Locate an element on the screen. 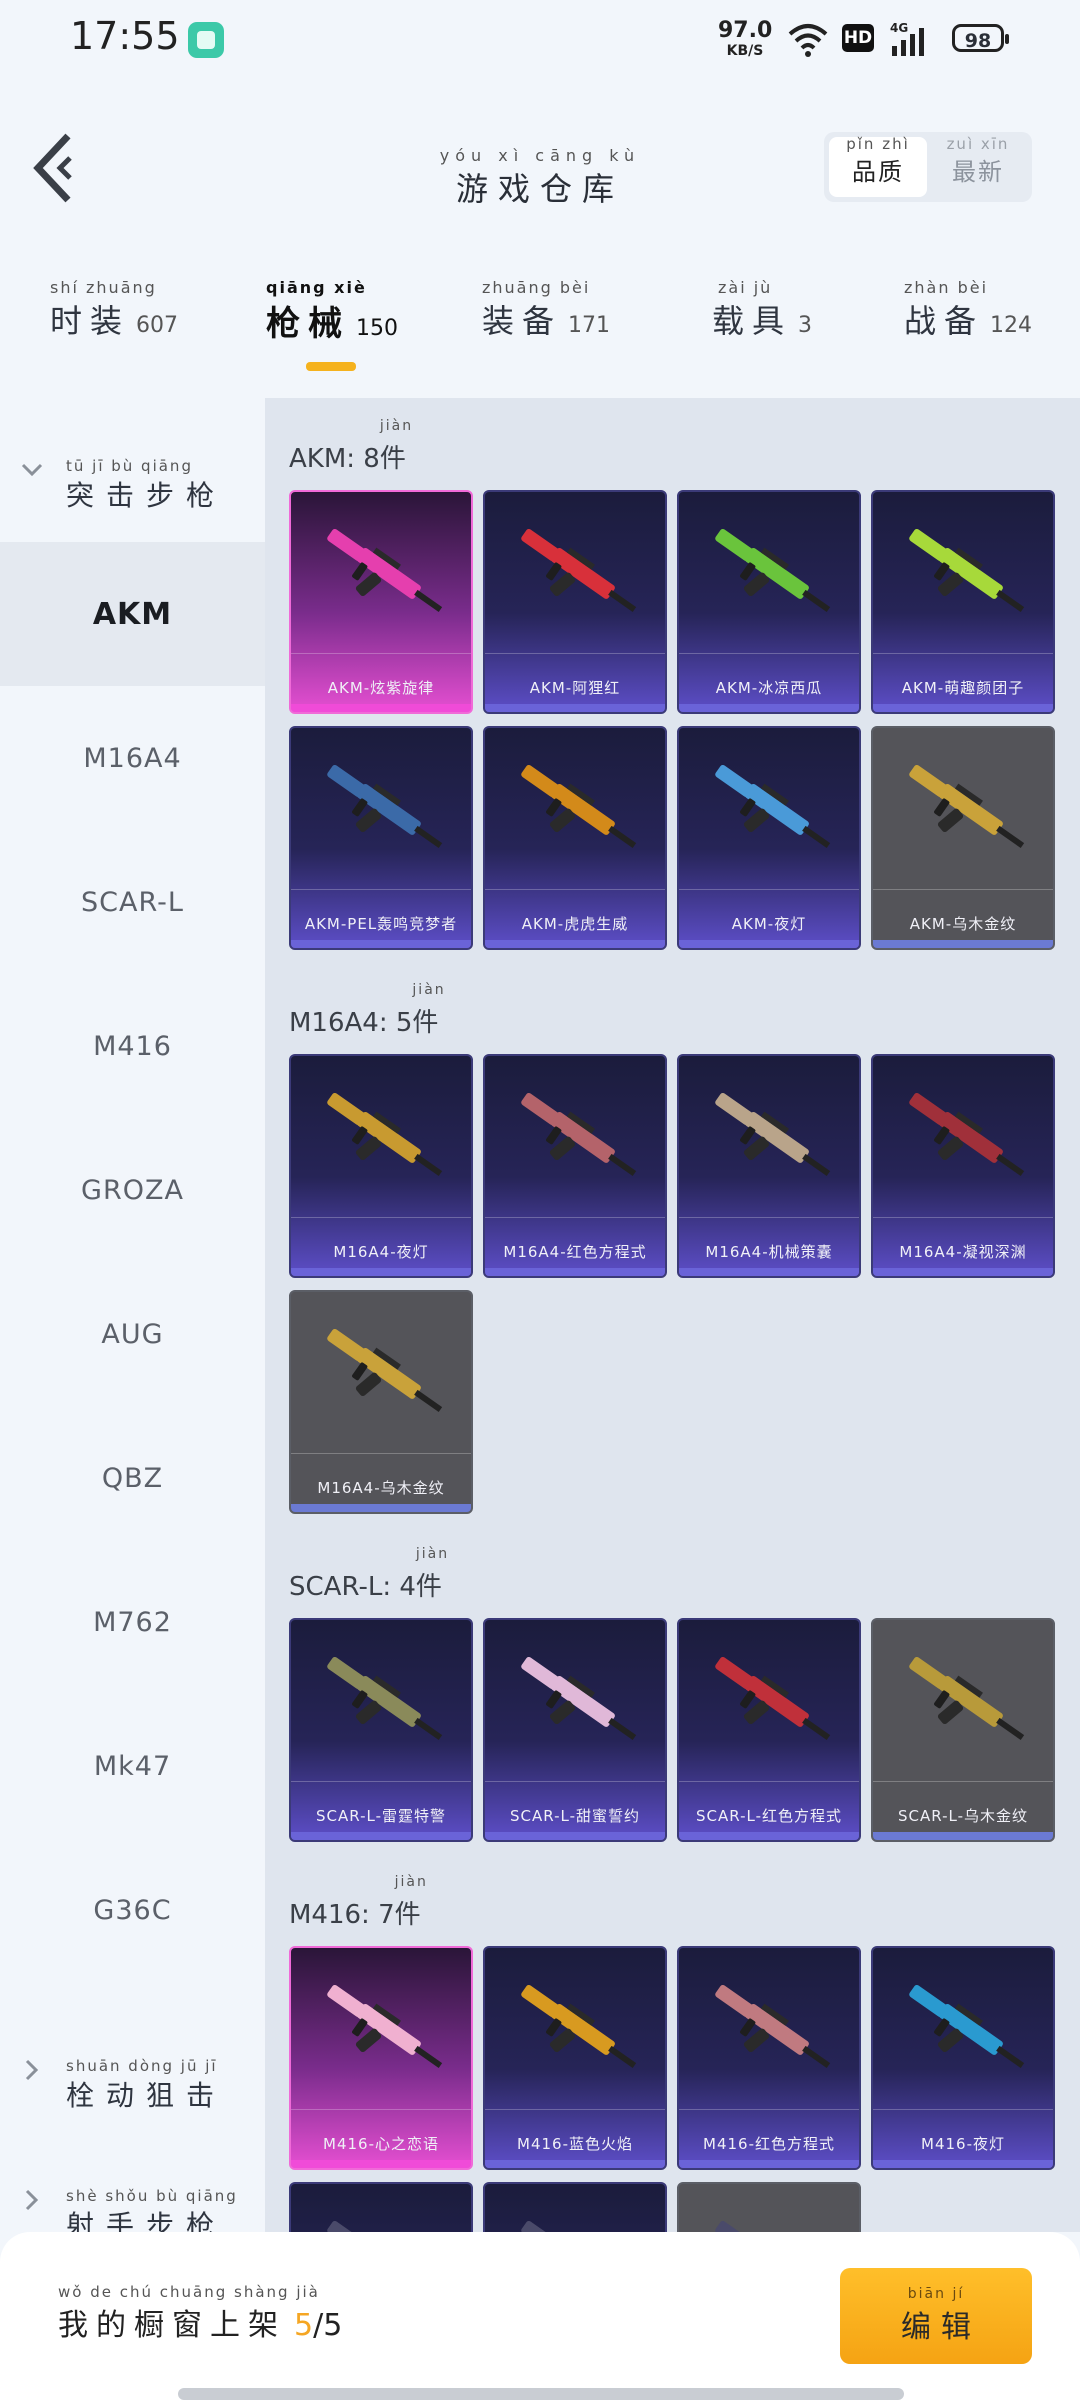 This screenshot has height=2400, width=1080. skin-card: M16A4-乌木金纹 is located at coordinates (381, 1402).